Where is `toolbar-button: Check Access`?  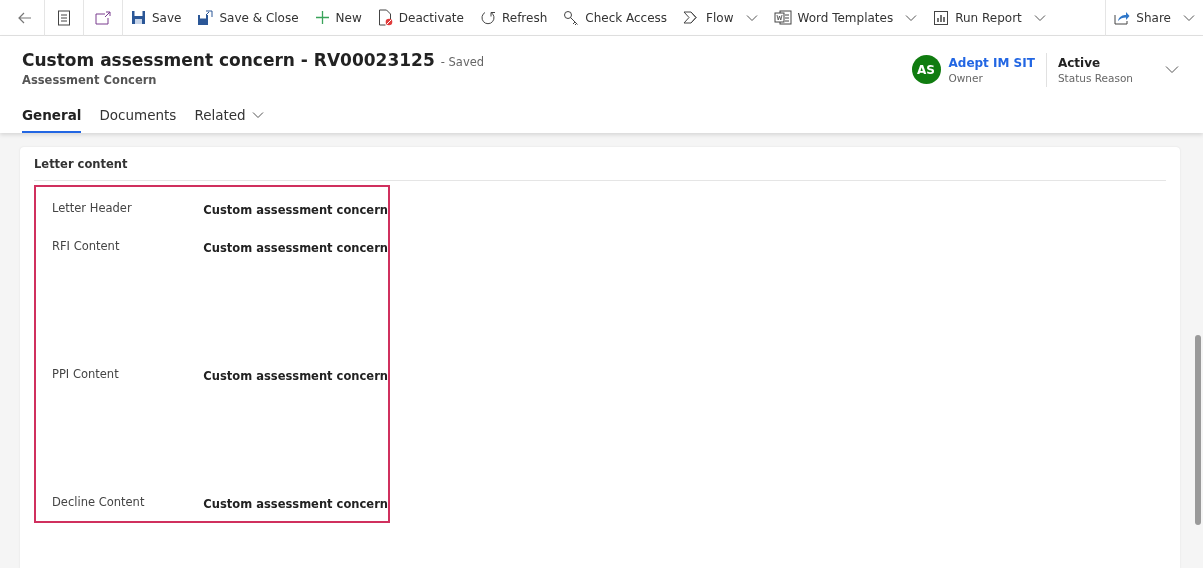 toolbar-button: Check Access is located at coordinates (615, 17).